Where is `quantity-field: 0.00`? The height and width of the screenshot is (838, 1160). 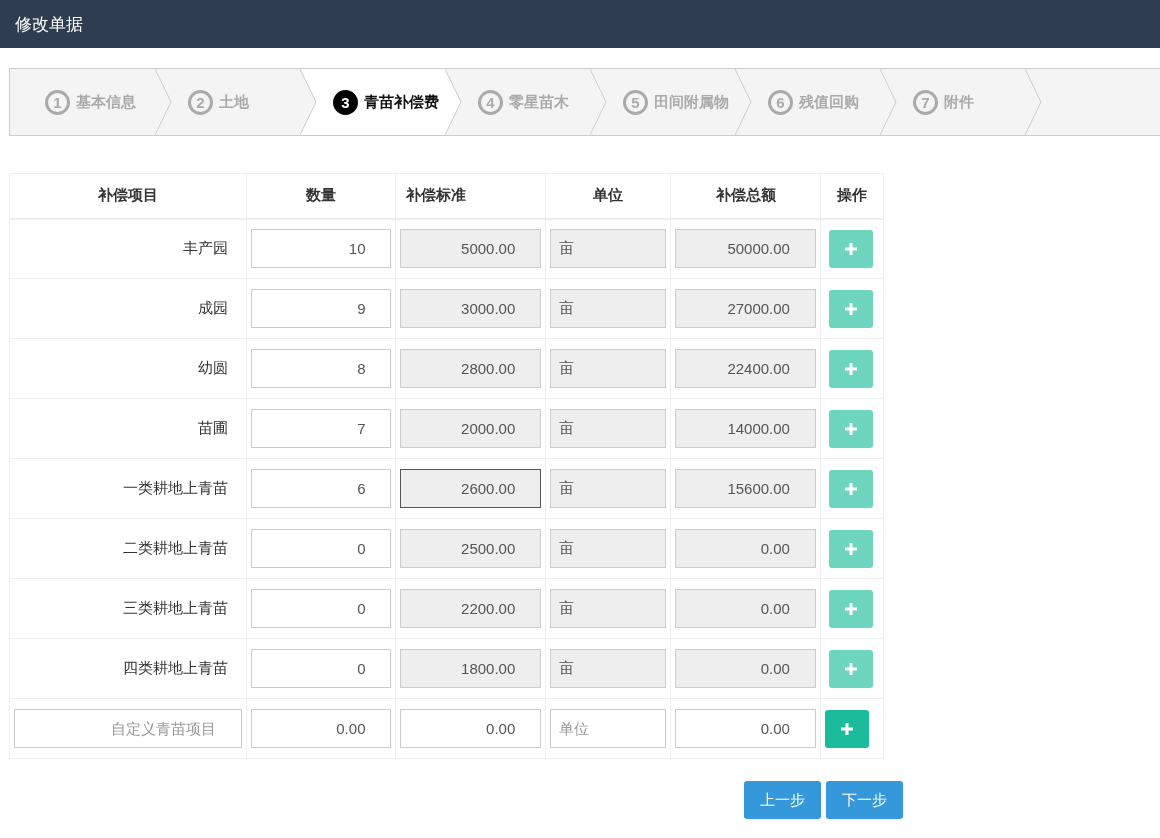
quantity-field: 0.00 is located at coordinates (321, 728).